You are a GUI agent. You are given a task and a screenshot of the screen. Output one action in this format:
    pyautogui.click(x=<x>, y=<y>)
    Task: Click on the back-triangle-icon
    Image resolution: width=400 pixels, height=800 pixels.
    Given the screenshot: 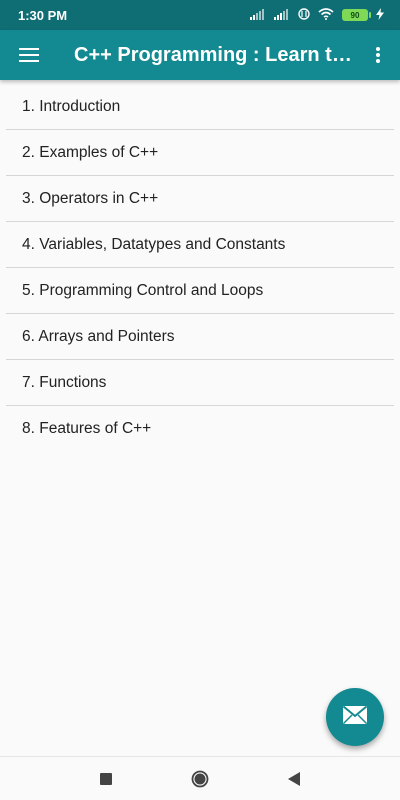 What is the action you would take?
    pyautogui.click(x=294, y=779)
    